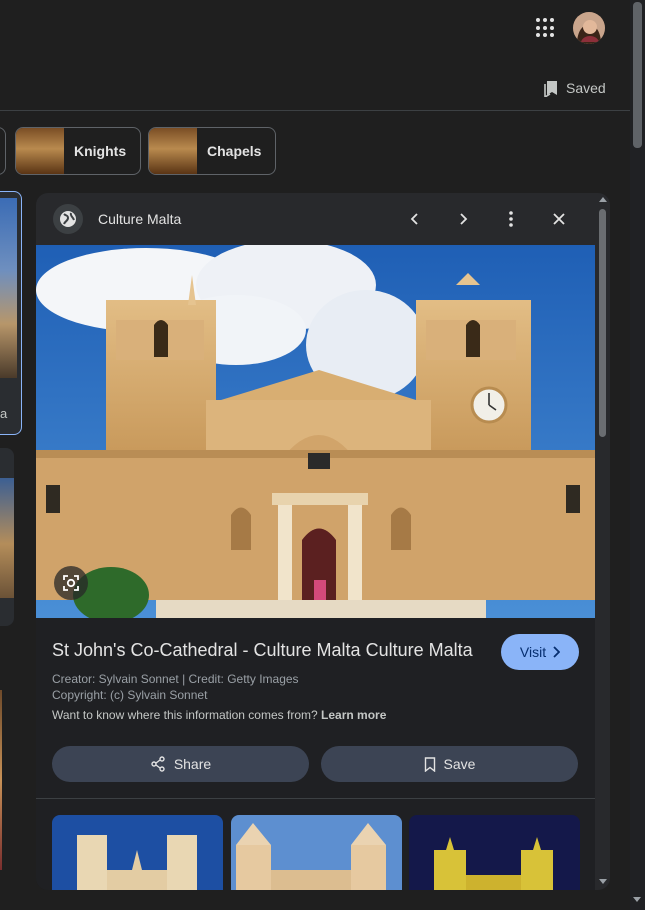 This screenshot has width=645, height=910. Describe the element at coordinates (511, 219) in the screenshot. I see `more-vert-icon` at that location.